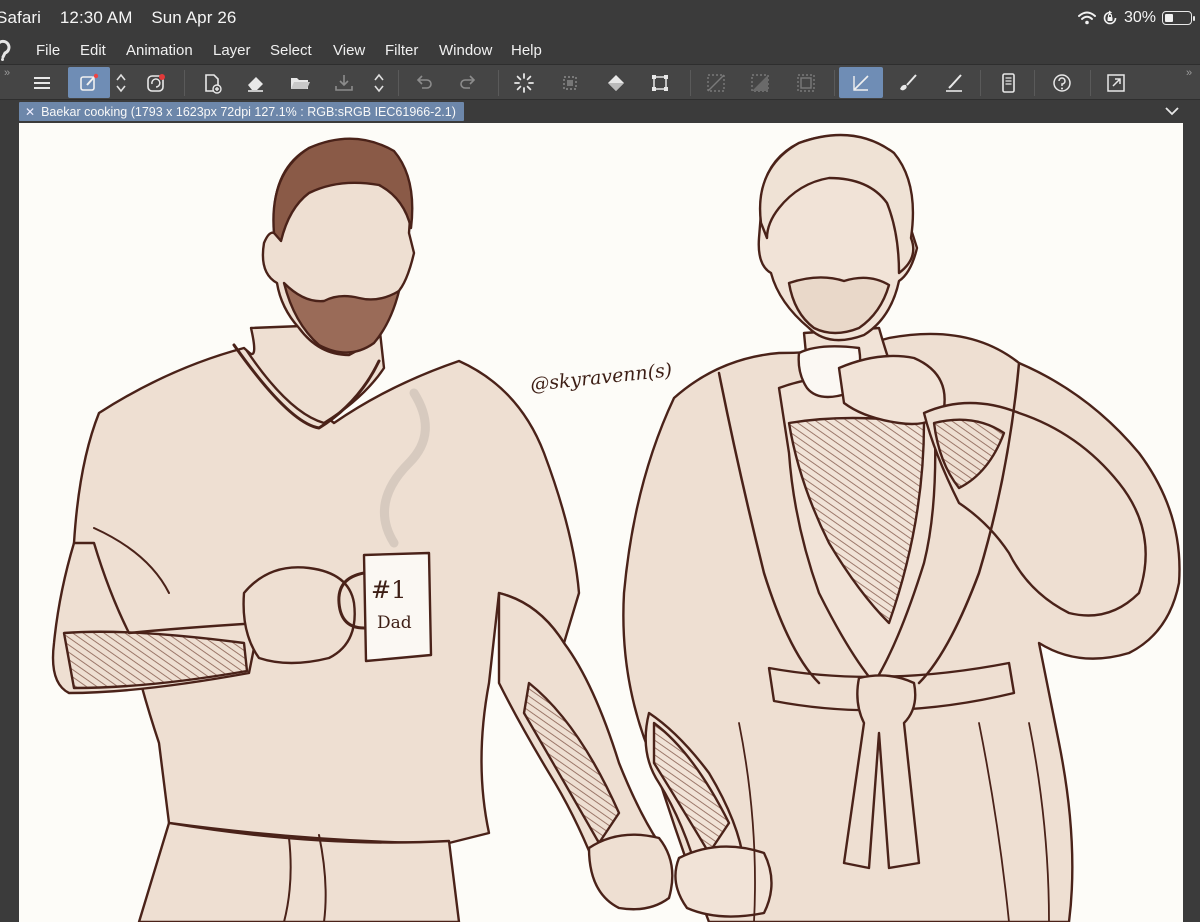 This screenshot has width=1200, height=922. Describe the element at coordinates (397, 607) in the screenshot. I see `mug-body` at that location.